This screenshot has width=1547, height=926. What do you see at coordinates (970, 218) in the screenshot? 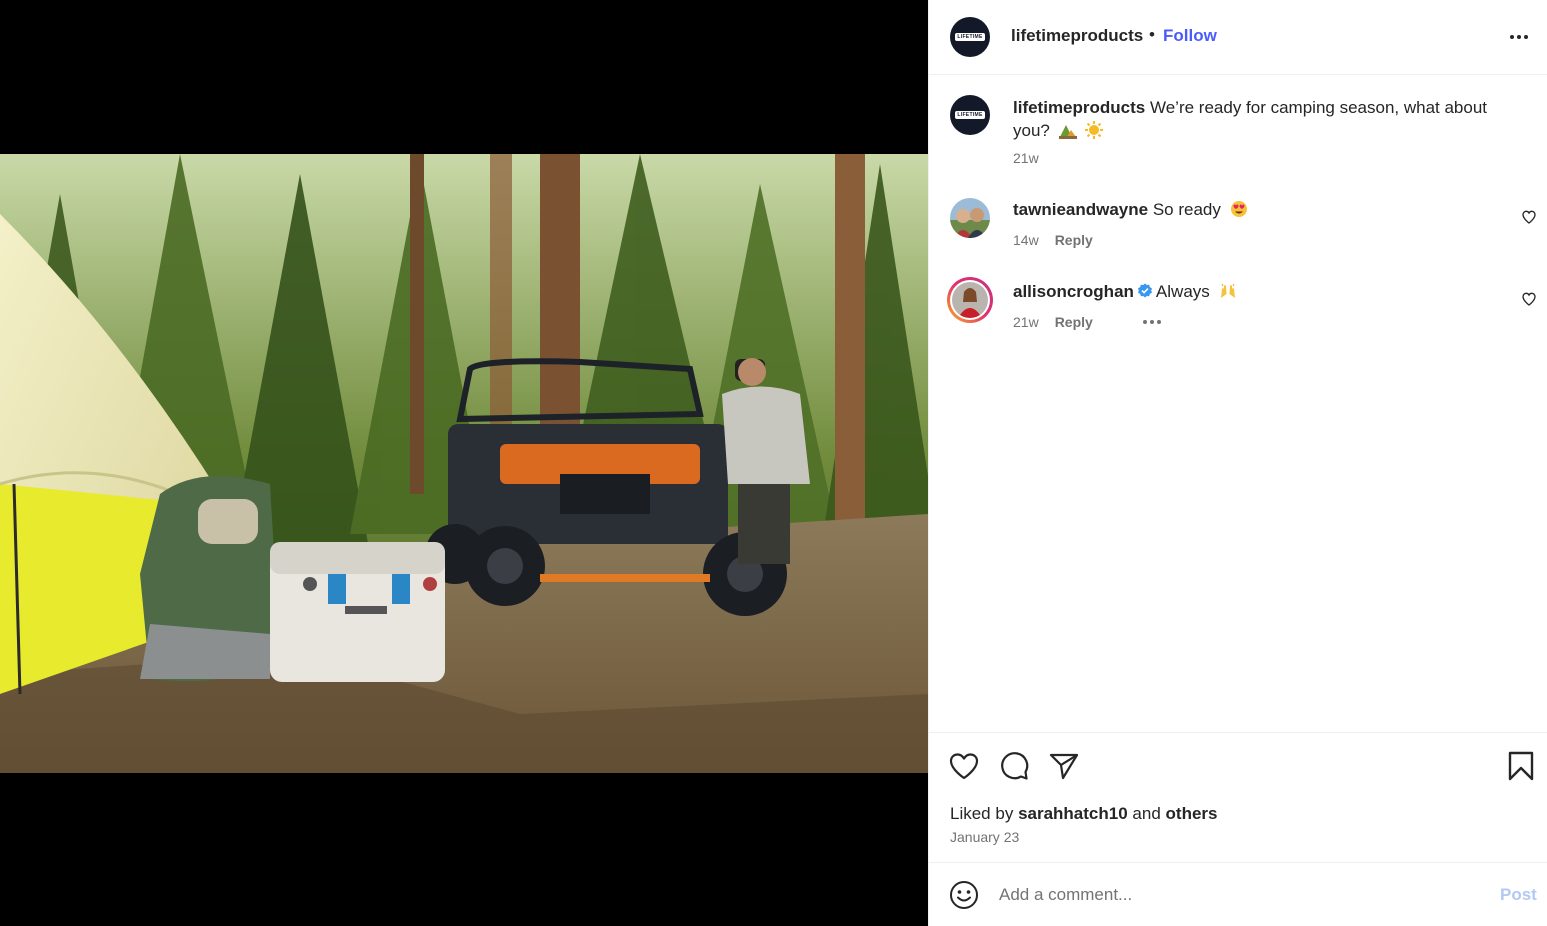
I see `commenter-avatar` at bounding box center [970, 218].